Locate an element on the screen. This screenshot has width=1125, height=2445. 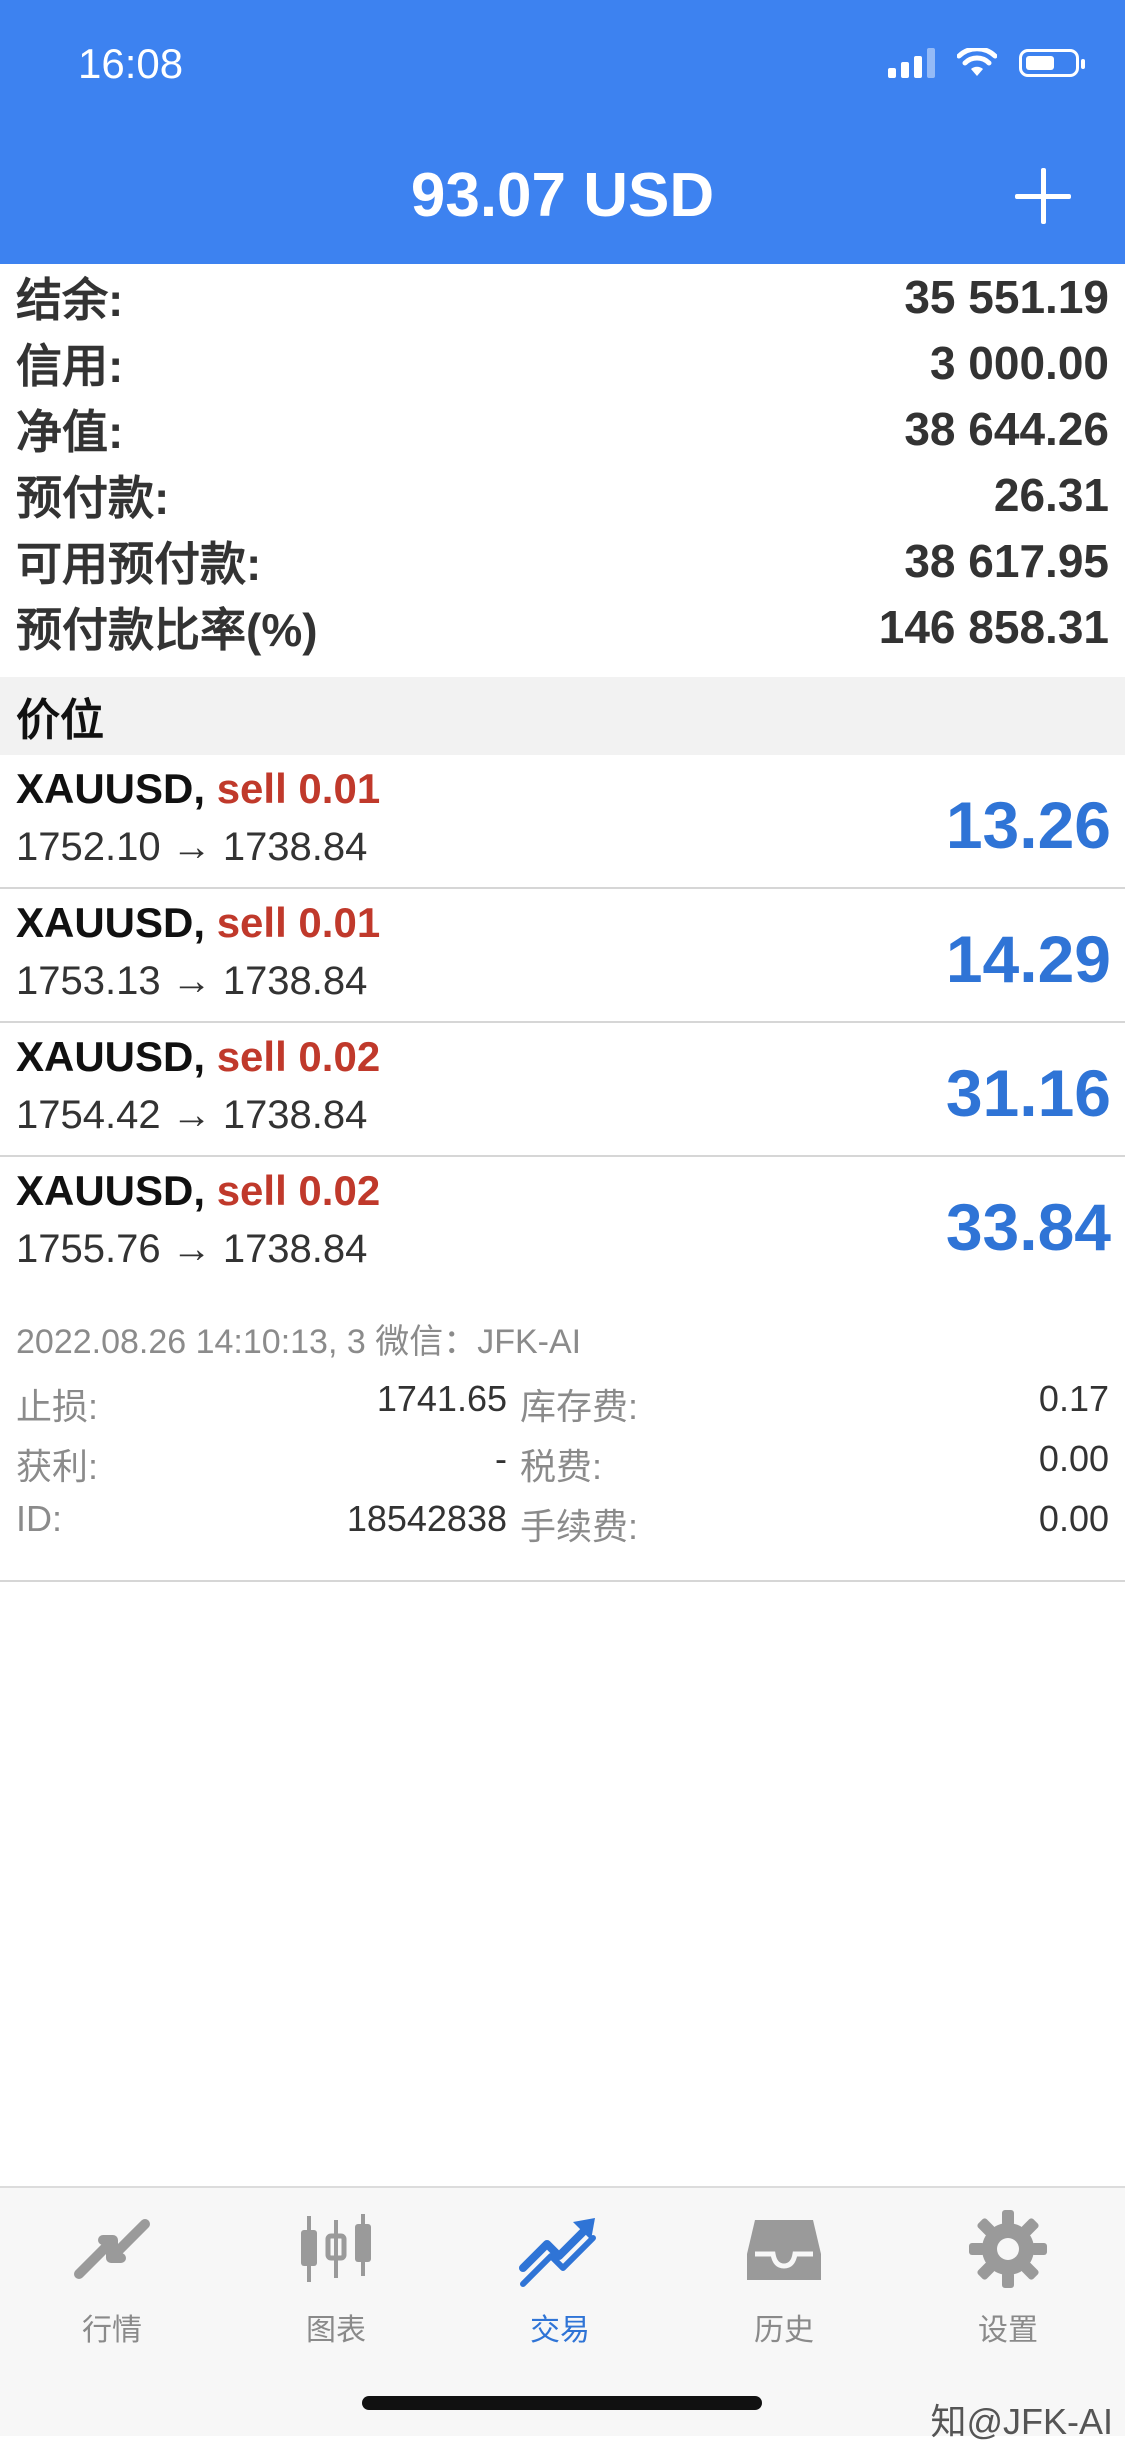
status-icons is located at coordinates (986, 63).